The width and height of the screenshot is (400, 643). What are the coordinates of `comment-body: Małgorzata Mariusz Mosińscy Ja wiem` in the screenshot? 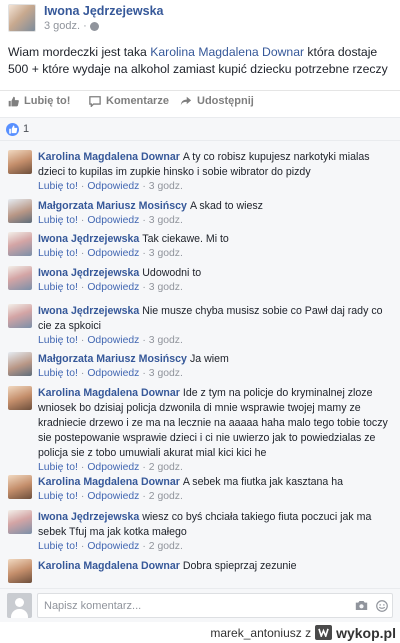 It's located at (216, 359).